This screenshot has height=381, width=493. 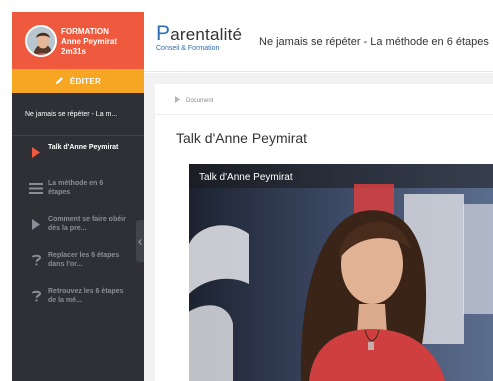 I want to click on logo-wordmark: Parentalité, so click(x=199, y=33).